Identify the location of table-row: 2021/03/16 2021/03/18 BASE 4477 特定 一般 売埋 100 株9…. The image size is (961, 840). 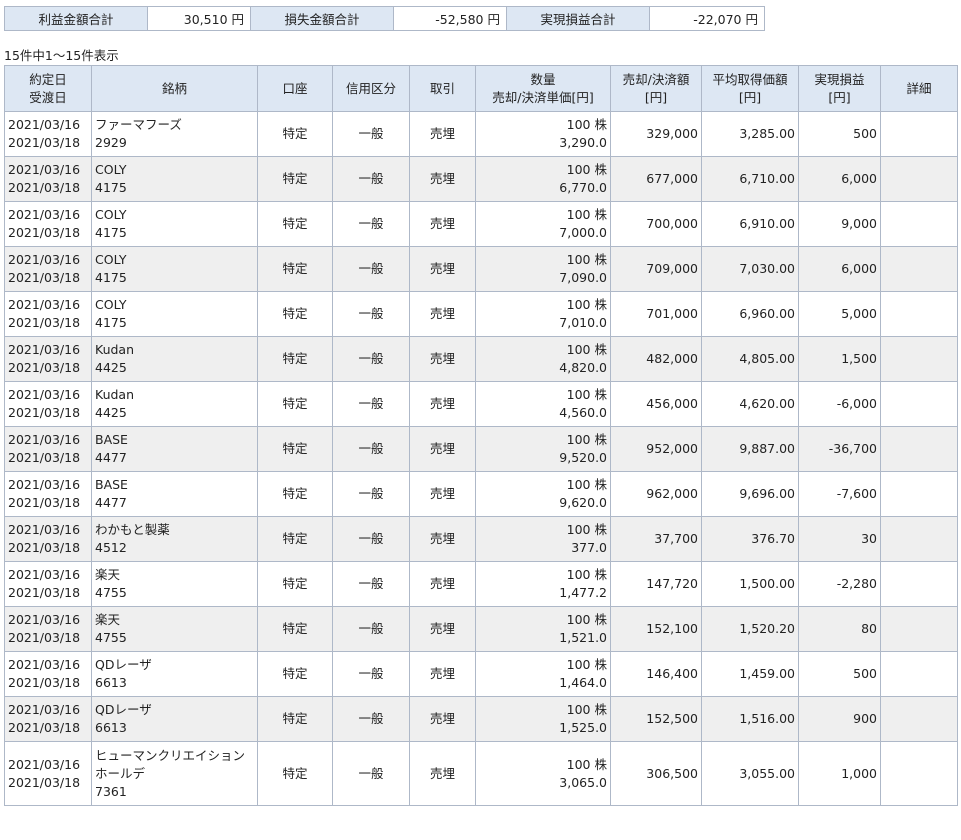
(481, 449).